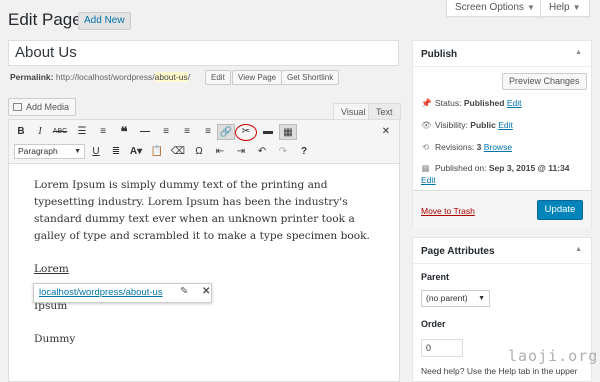 This screenshot has width=600, height=382. I want to click on help-text: Need help? Use the Help tab in the upper, so click(499, 371).